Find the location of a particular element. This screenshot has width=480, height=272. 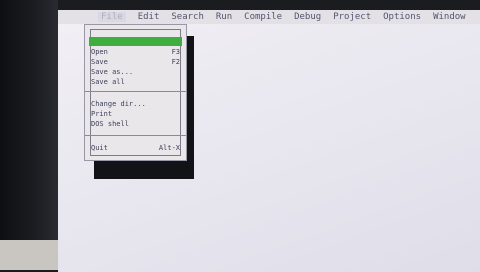

menu-search: Search is located at coordinates (187, 17).